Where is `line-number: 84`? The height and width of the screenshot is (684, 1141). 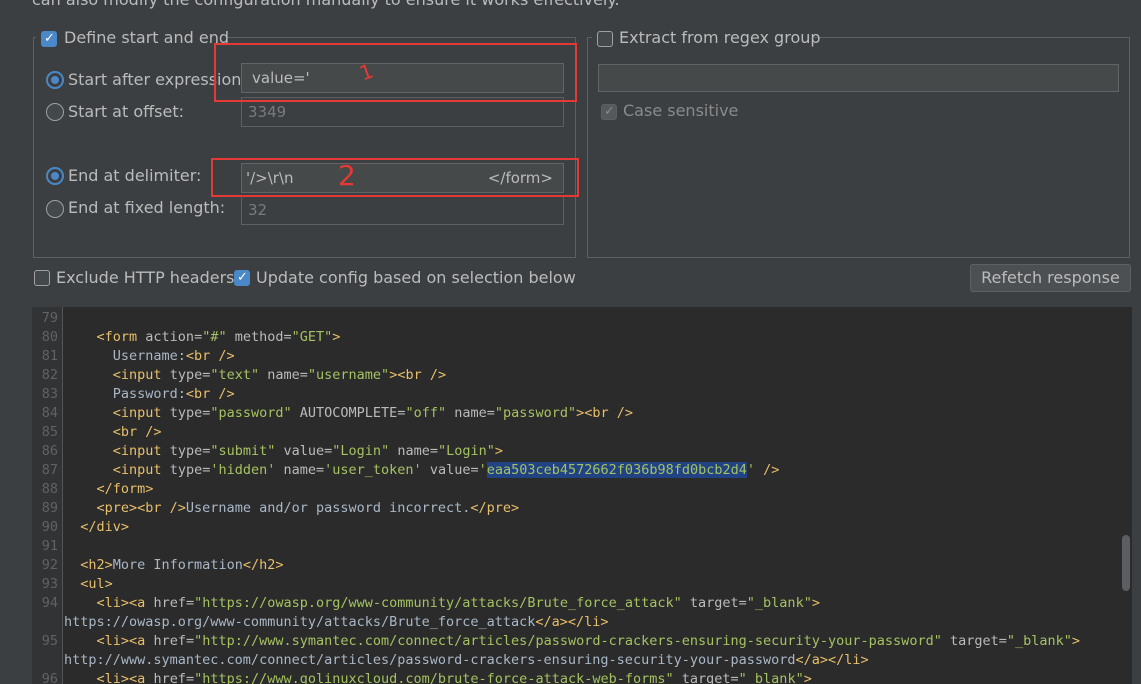 line-number: 84 is located at coordinates (49, 413).